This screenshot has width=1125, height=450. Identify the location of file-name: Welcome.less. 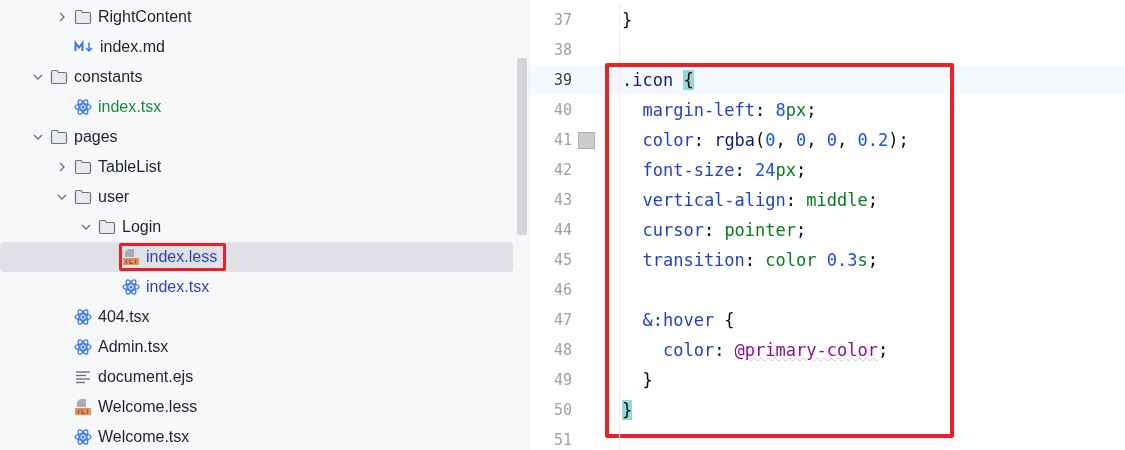
(148, 407).